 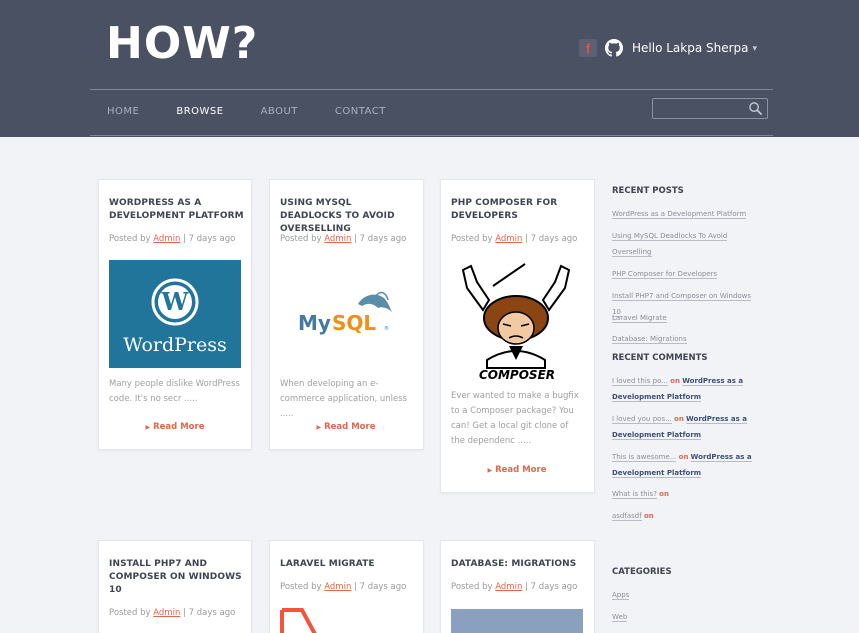 What do you see at coordinates (431, 89) in the screenshot?
I see `nav-divider-top` at bounding box center [431, 89].